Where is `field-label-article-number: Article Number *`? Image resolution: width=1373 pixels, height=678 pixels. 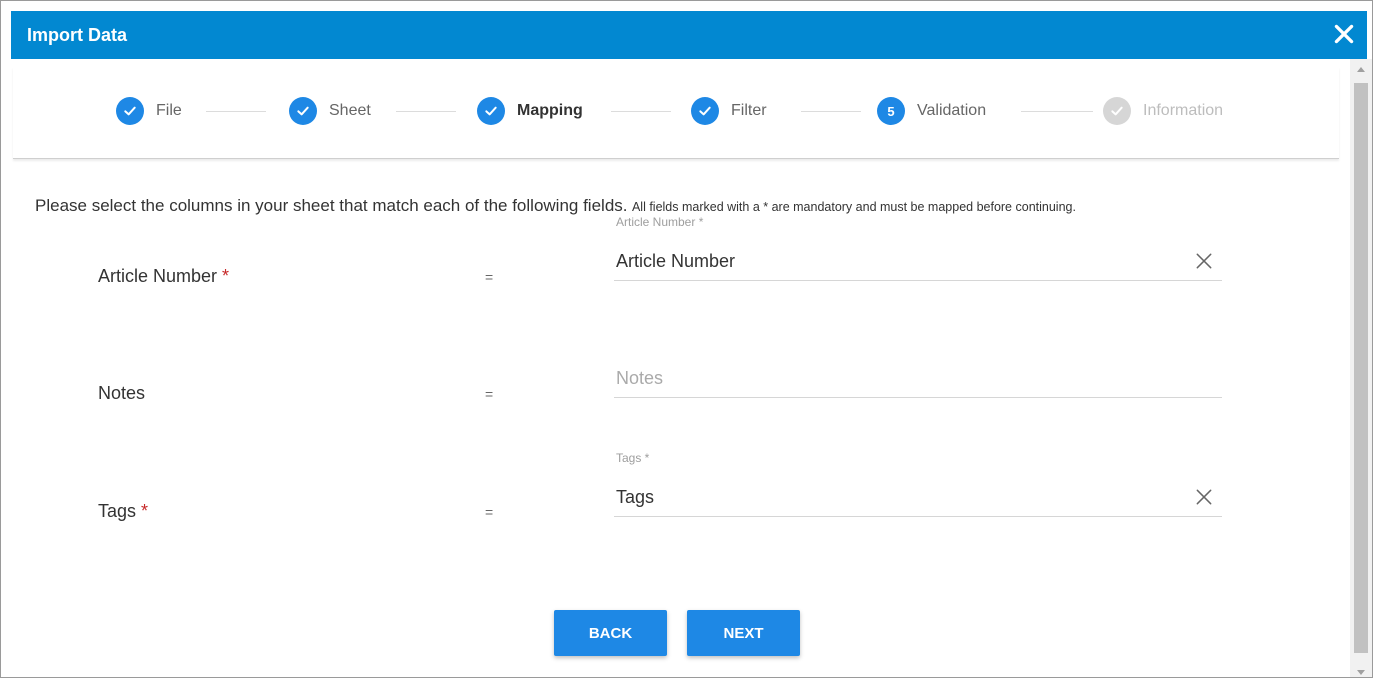 field-label-article-number: Article Number * is located at coordinates (163, 276).